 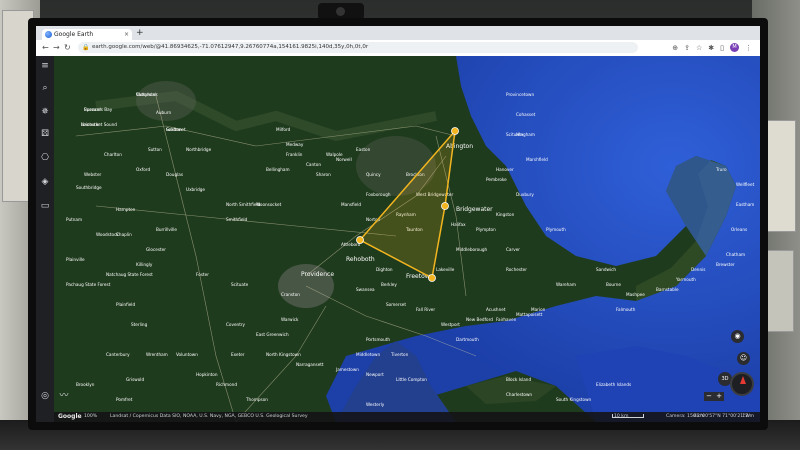 What do you see at coordinates (91, 416) in the screenshot?
I see `load-percent: 100%` at bounding box center [91, 416].